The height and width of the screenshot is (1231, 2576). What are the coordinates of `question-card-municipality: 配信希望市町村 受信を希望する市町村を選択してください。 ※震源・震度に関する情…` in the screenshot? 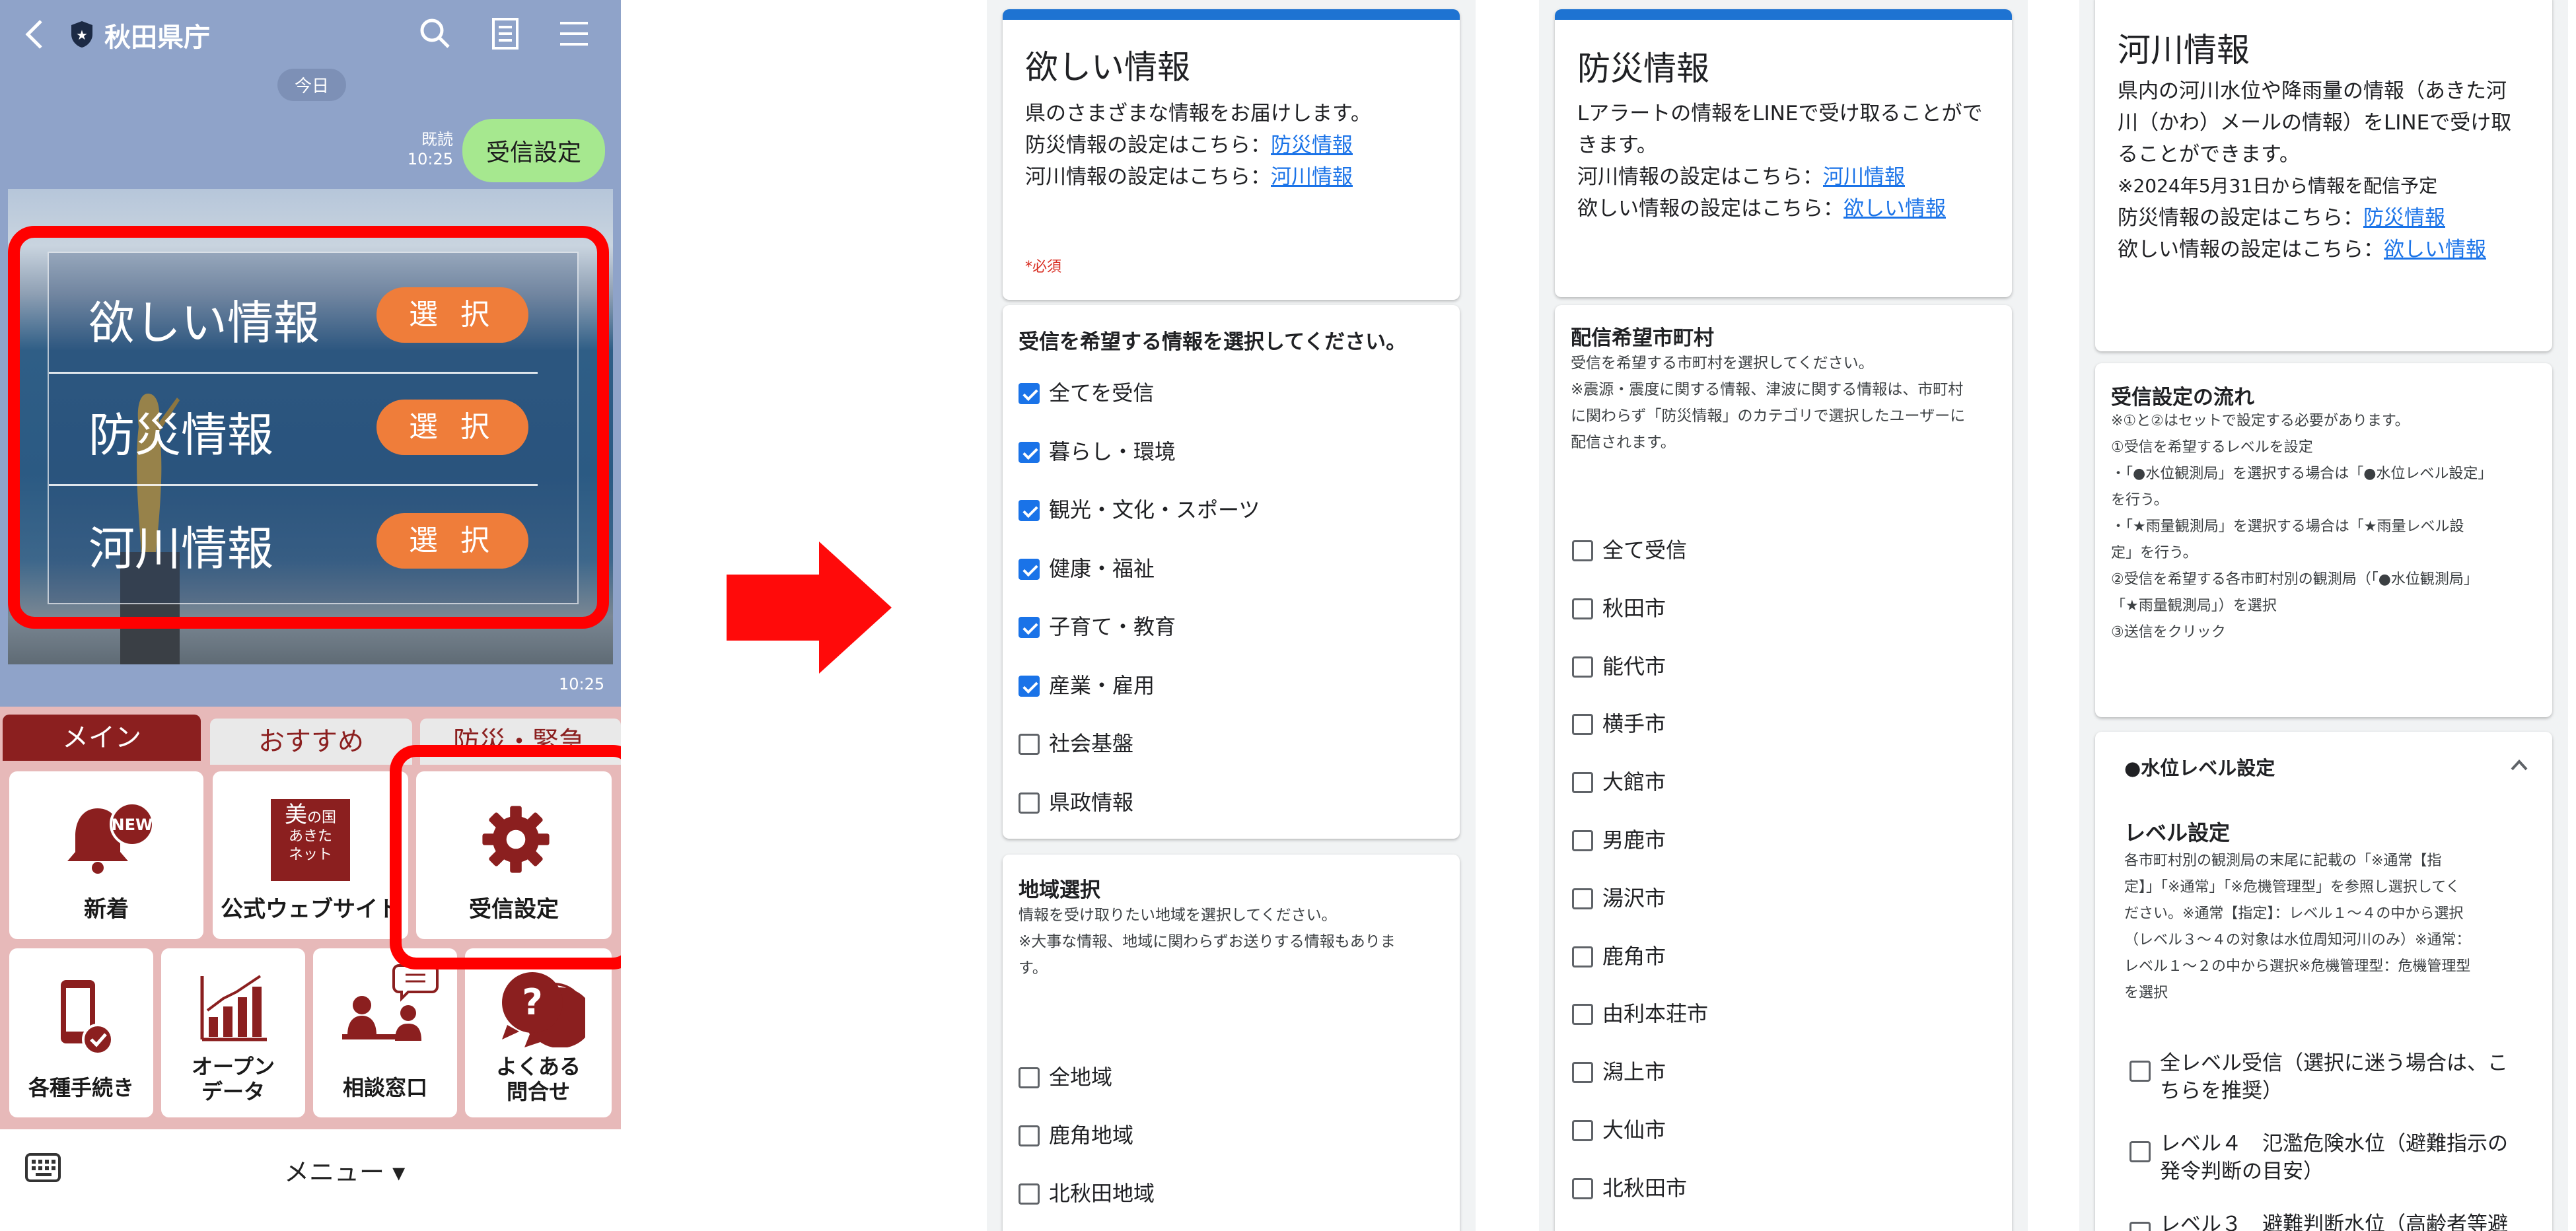 It's located at (1784, 768).